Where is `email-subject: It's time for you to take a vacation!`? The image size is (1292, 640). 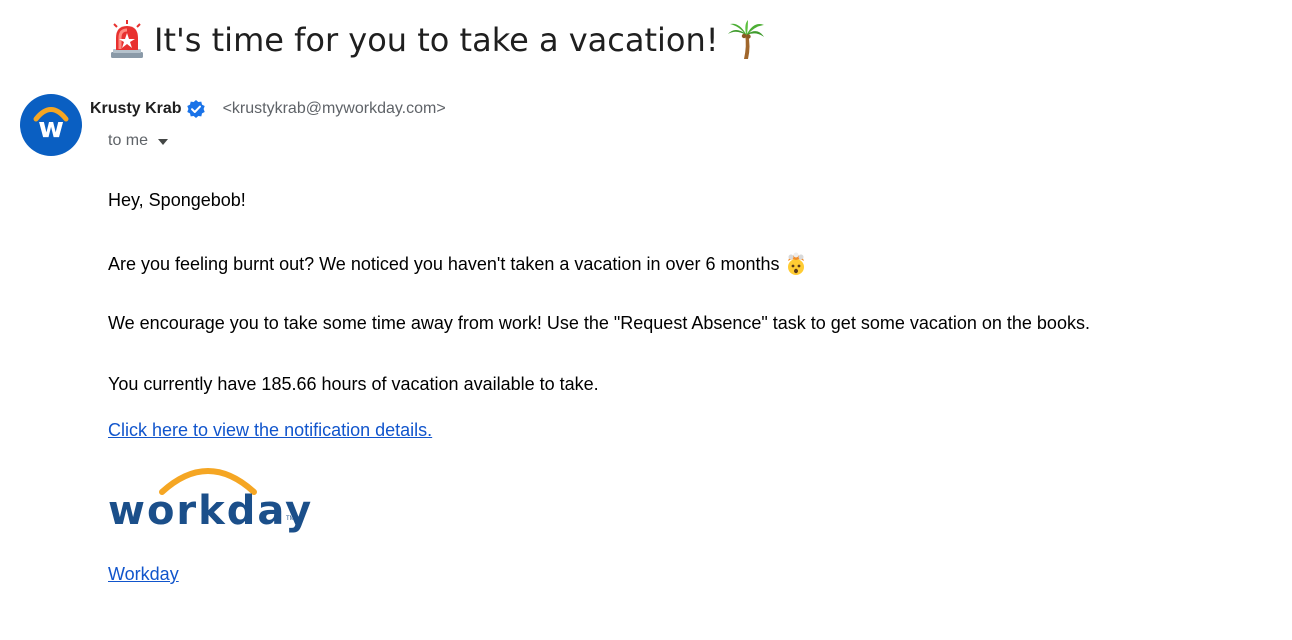 email-subject: It's time for you to take a vacation! is located at coordinates (436, 40).